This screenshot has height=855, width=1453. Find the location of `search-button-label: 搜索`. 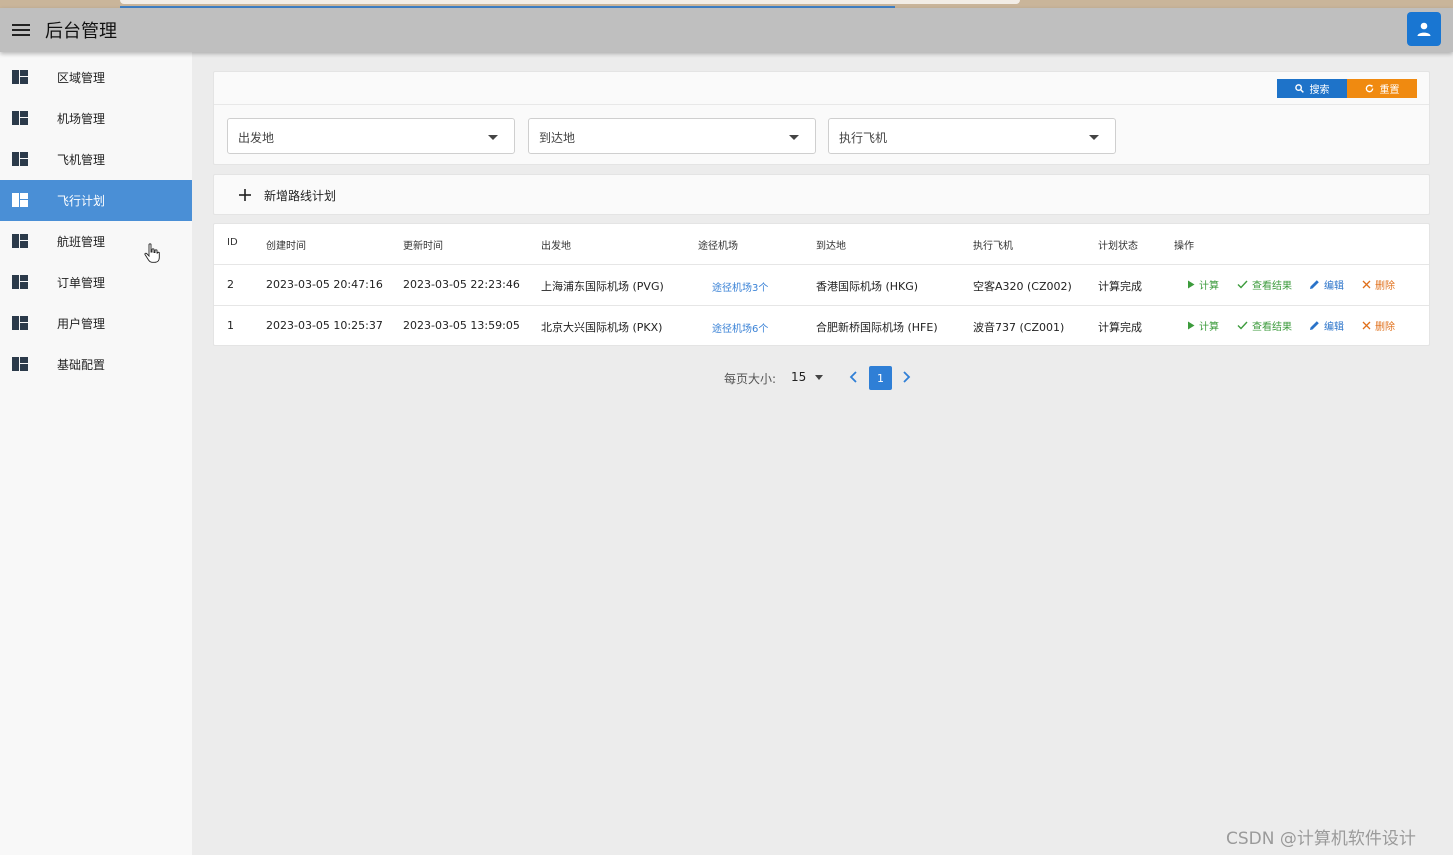

search-button-label: 搜索 is located at coordinates (1319, 90).